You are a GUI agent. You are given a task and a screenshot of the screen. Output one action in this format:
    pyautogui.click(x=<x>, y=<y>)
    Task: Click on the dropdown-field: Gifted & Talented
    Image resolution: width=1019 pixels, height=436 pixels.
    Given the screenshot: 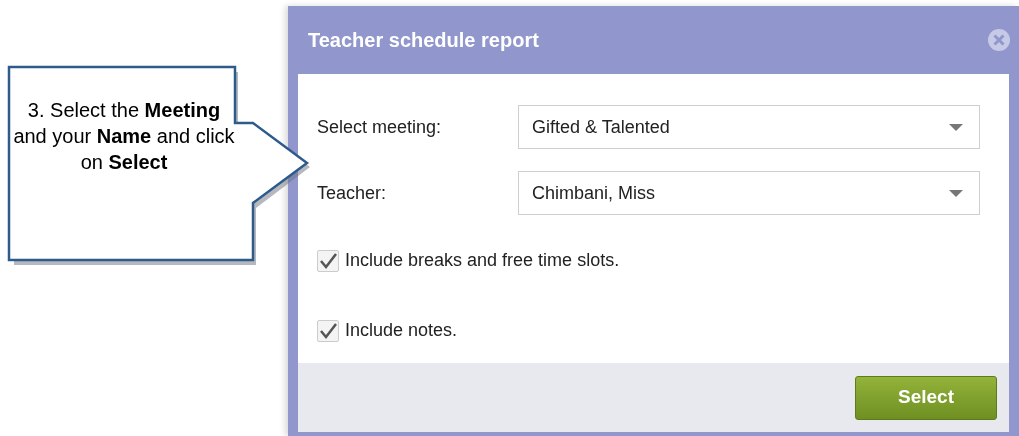 What is the action you would take?
    pyautogui.click(x=749, y=127)
    